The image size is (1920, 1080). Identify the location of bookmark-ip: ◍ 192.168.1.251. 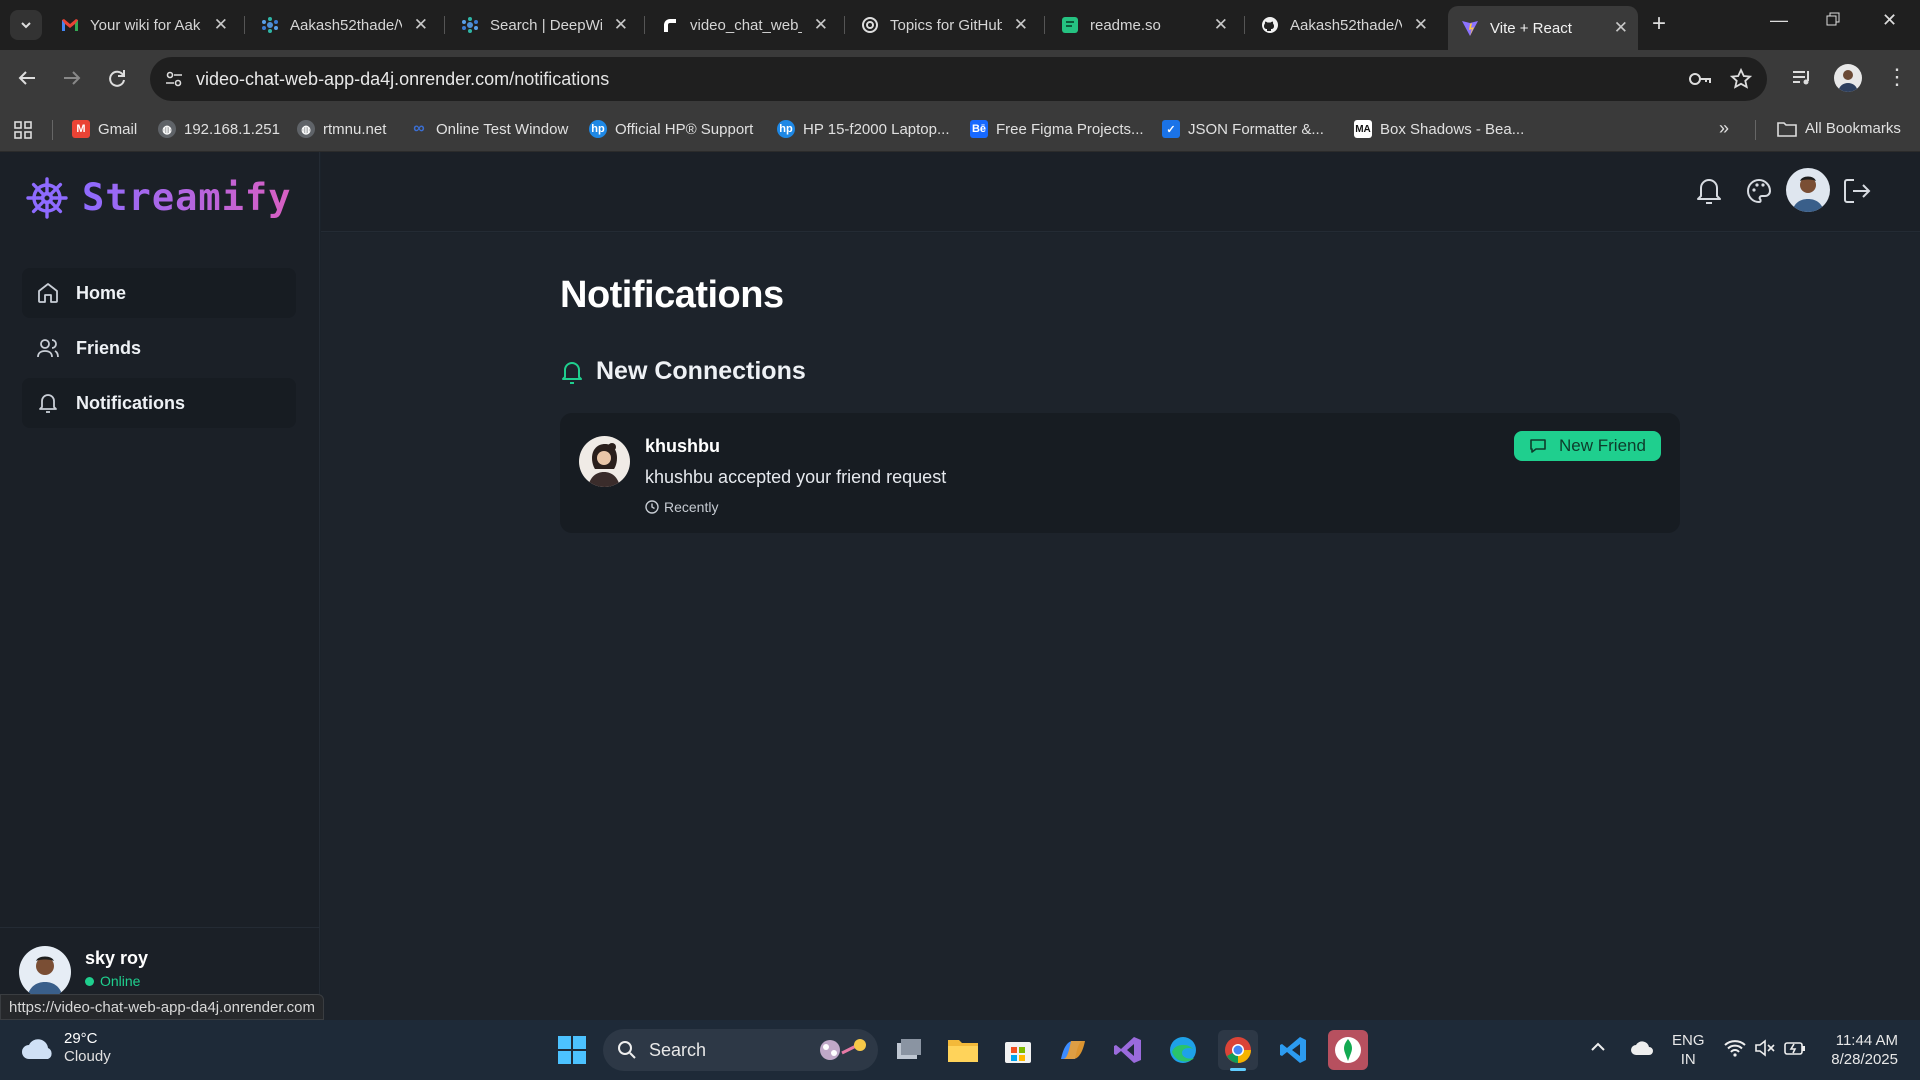
(219, 129).